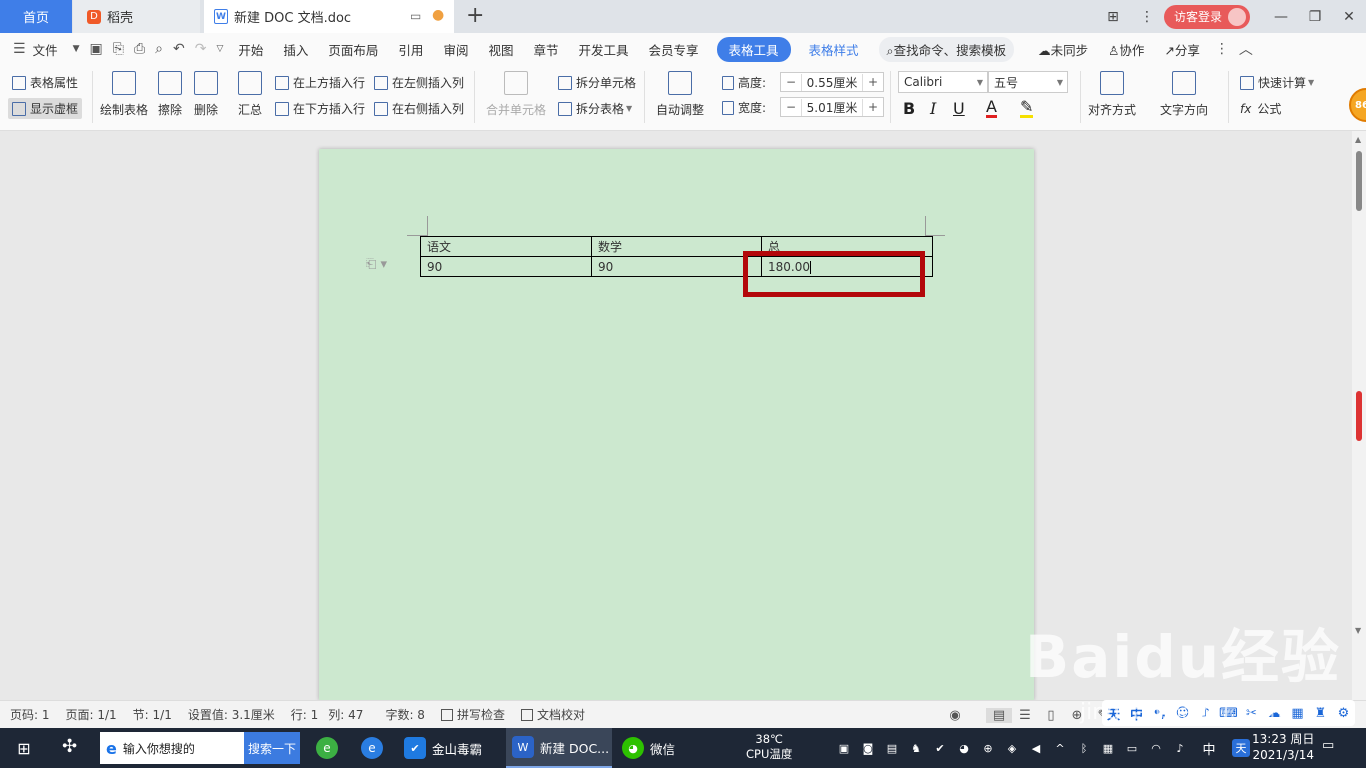 This screenshot has width=1366, height=768. I want to click on table-cell: 语文, so click(506, 246).